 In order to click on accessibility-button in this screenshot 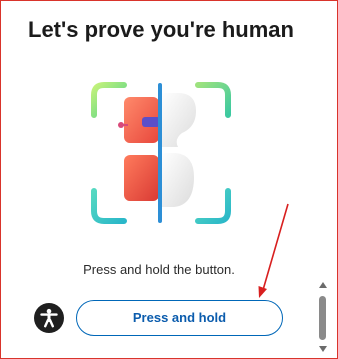, I will do `click(49, 318)`.